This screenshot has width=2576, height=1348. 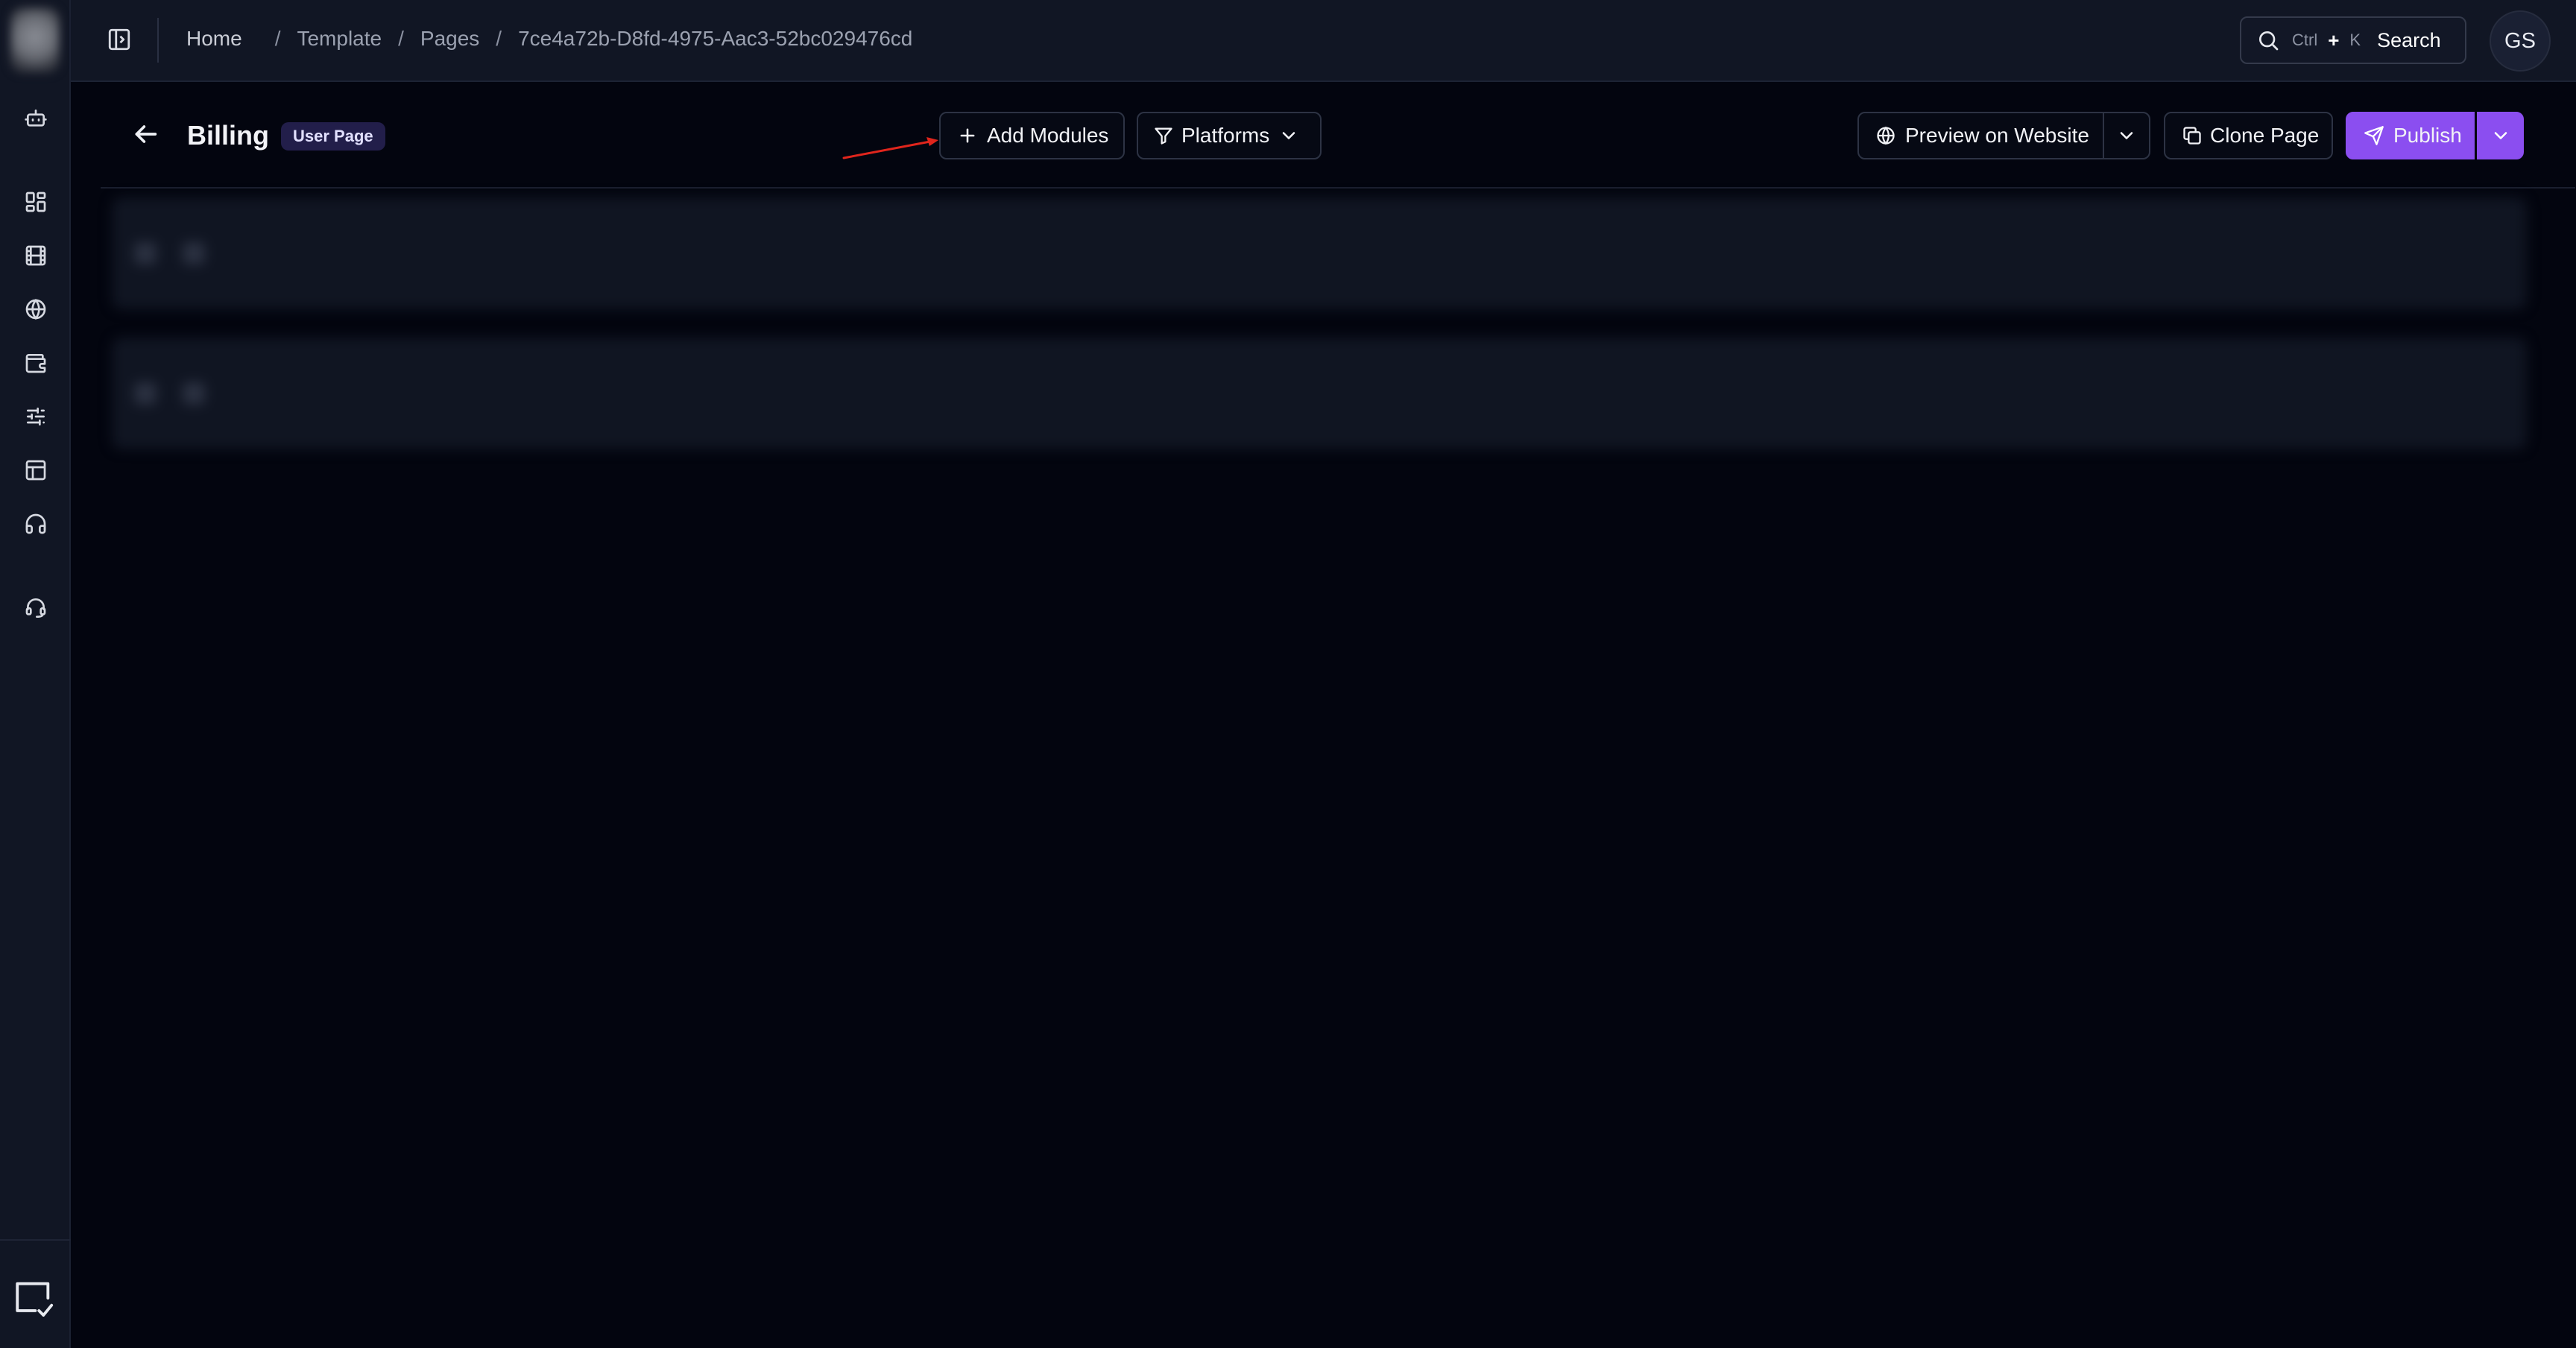 I want to click on search-button: Ctrl + K Search, so click(x=2353, y=40).